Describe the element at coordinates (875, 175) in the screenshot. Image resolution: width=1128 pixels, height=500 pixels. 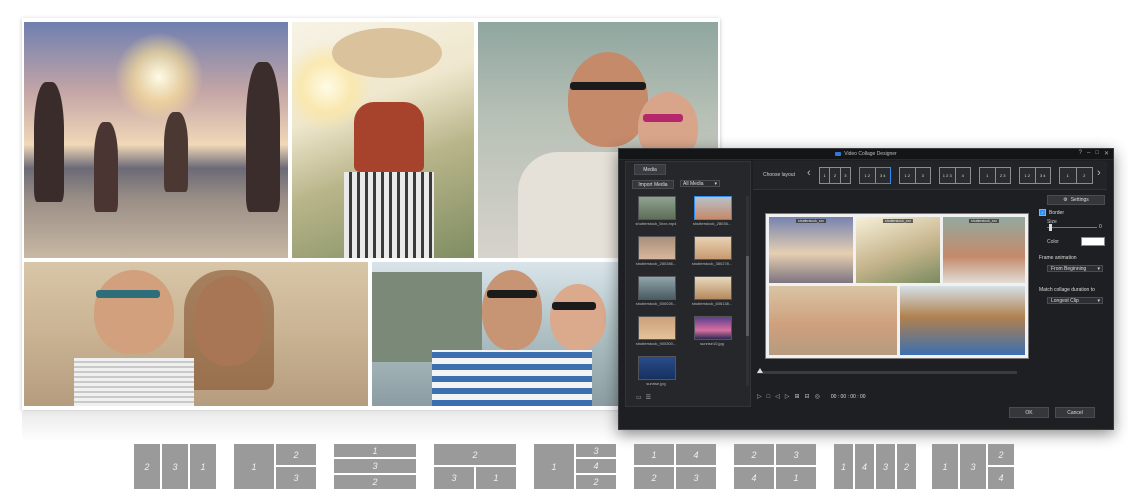
I see `layout-option-selected: 1 2 3 4` at that location.